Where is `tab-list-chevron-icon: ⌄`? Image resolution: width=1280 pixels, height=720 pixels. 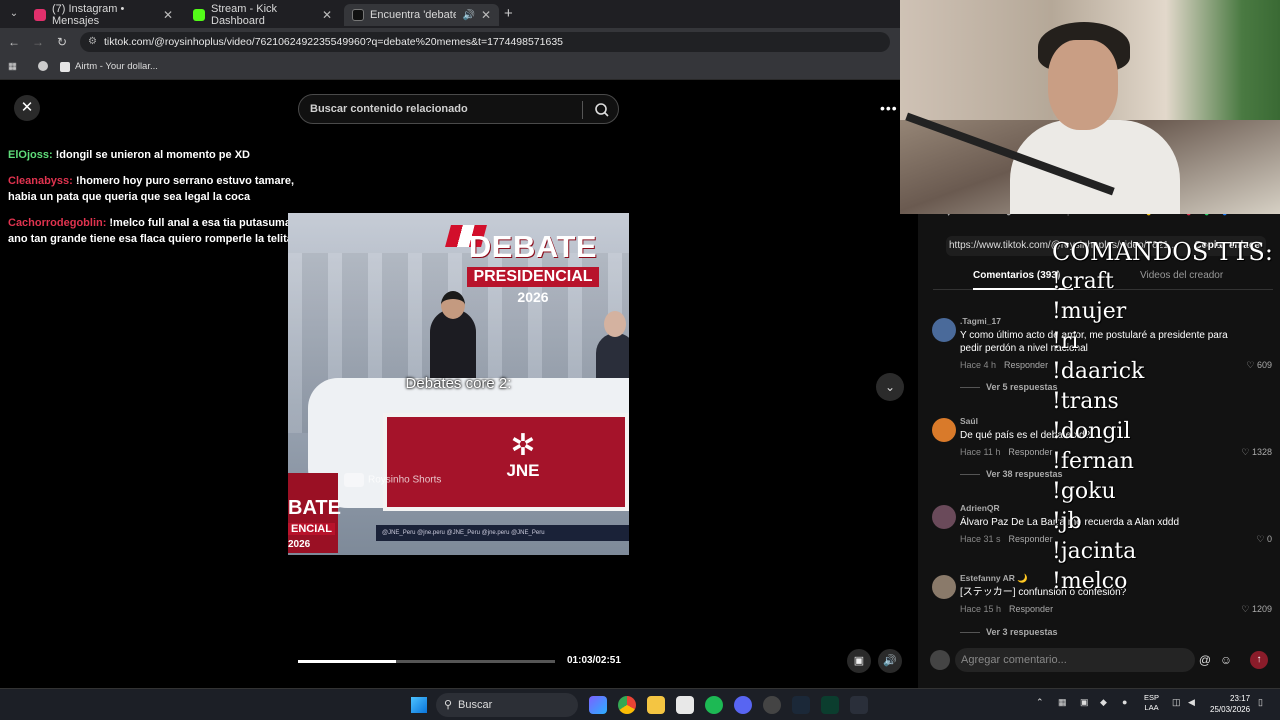 tab-list-chevron-icon: ⌄ is located at coordinates (14, 14).